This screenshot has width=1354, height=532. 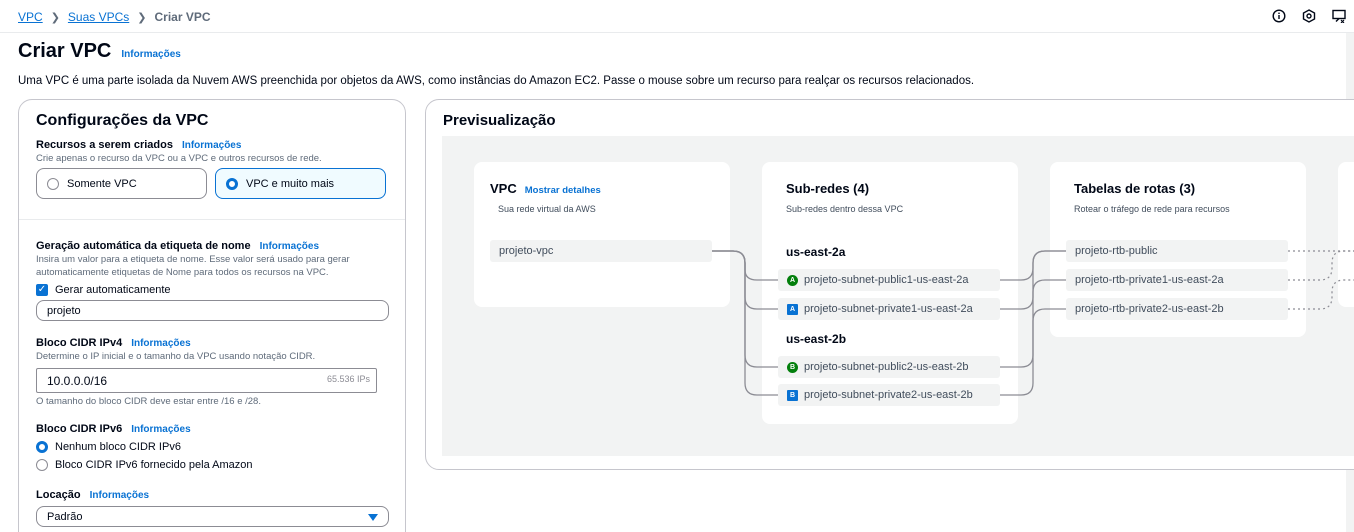 I want to click on vpc-card-title-text: VPC, so click(x=503, y=188).